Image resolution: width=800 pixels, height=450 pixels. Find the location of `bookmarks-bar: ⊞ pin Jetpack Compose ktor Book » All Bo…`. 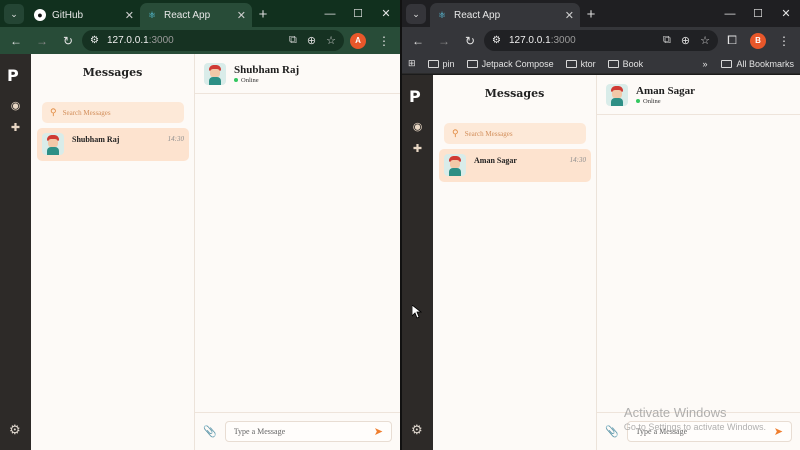

bookmarks-bar: ⊞ pin Jetpack Compose ktor Book » All Bo… is located at coordinates (601, 64).